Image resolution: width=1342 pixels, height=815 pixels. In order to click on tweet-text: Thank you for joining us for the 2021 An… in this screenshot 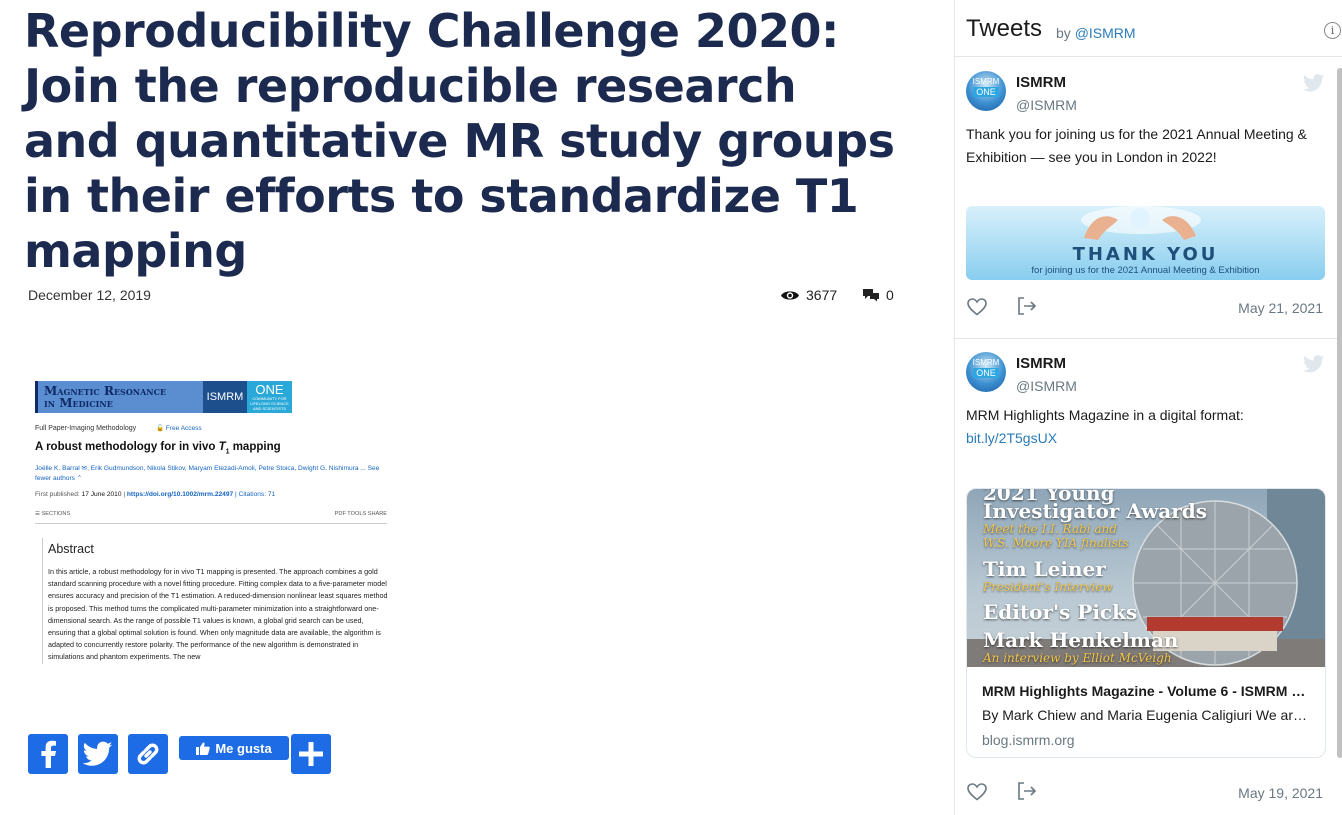, I will do `click(1136, 145)`.